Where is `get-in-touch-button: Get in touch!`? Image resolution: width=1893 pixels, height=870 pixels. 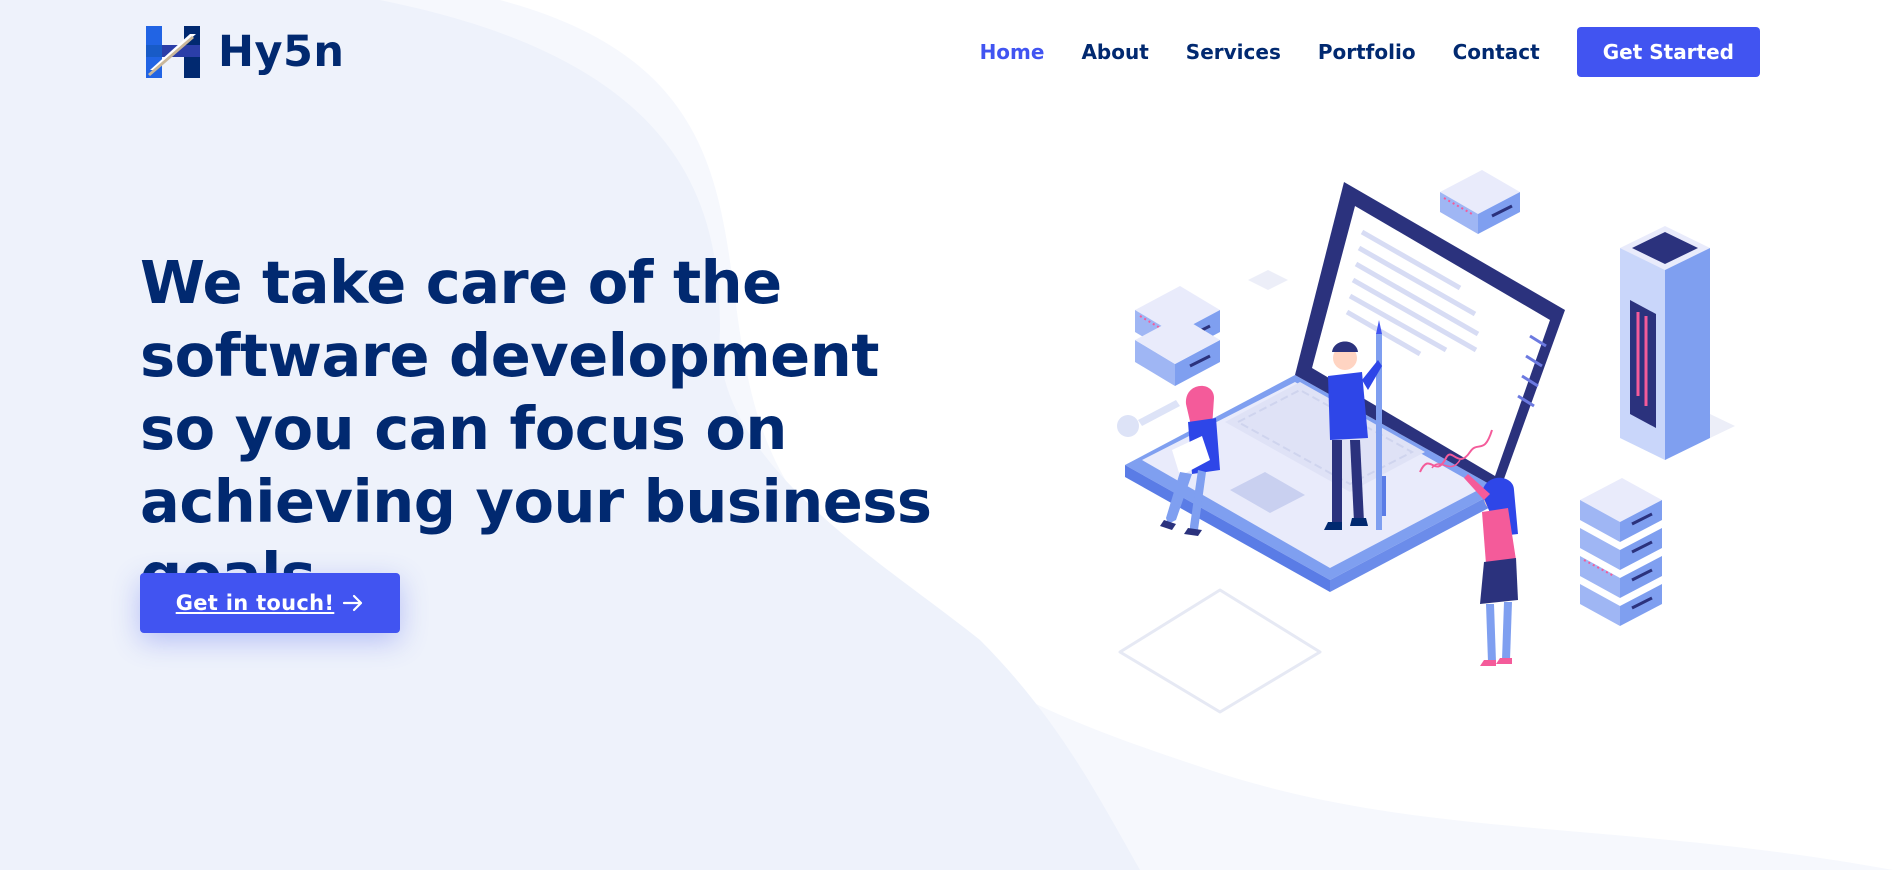
get-in-touch-button: Get in touch! is located at coordinates (270, 603).